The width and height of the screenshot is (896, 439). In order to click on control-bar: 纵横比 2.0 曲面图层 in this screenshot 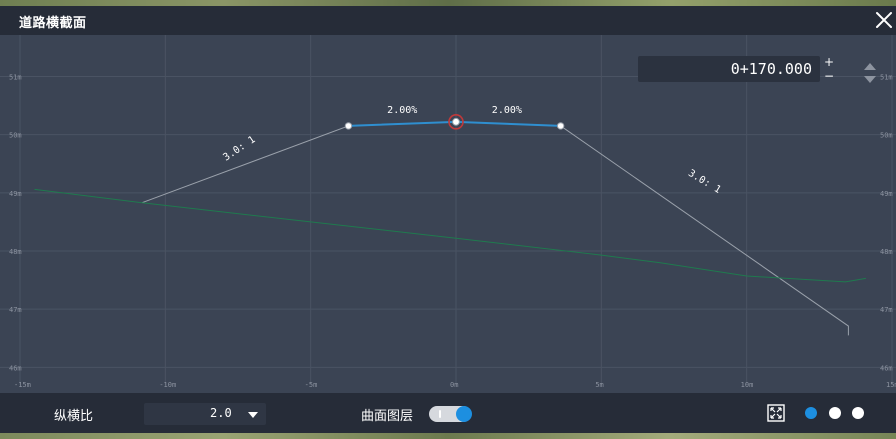, I will do `click(448, 413)`.